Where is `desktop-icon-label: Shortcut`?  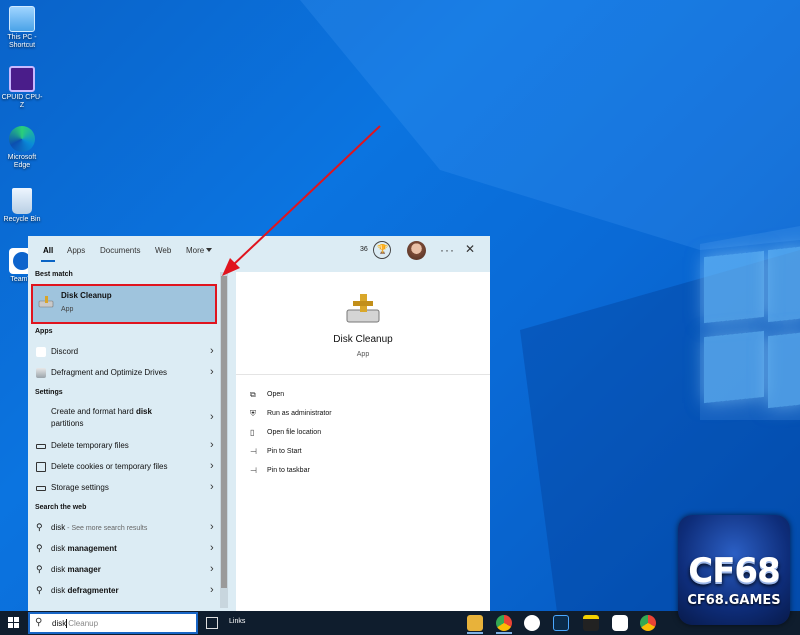 desktop-icon-label: Shortcut is located at coordinates (22, 45).